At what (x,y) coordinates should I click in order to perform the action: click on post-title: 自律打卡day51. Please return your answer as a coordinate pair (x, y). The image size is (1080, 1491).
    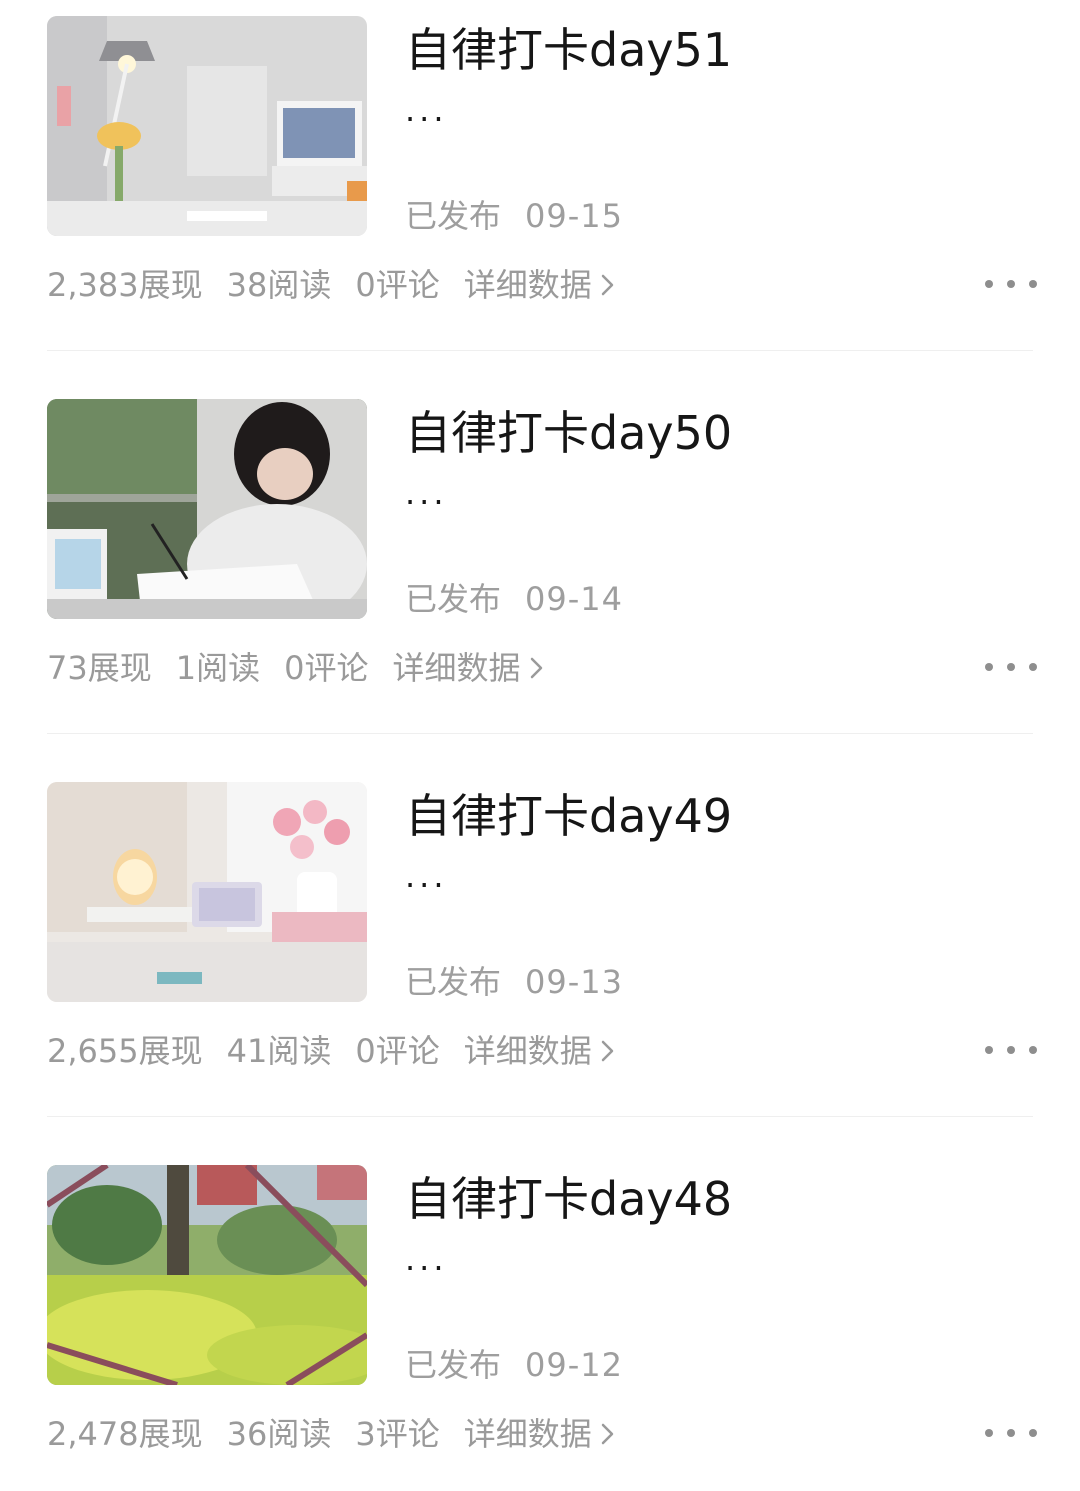
    Looking at the image, I should click on (705, 50).